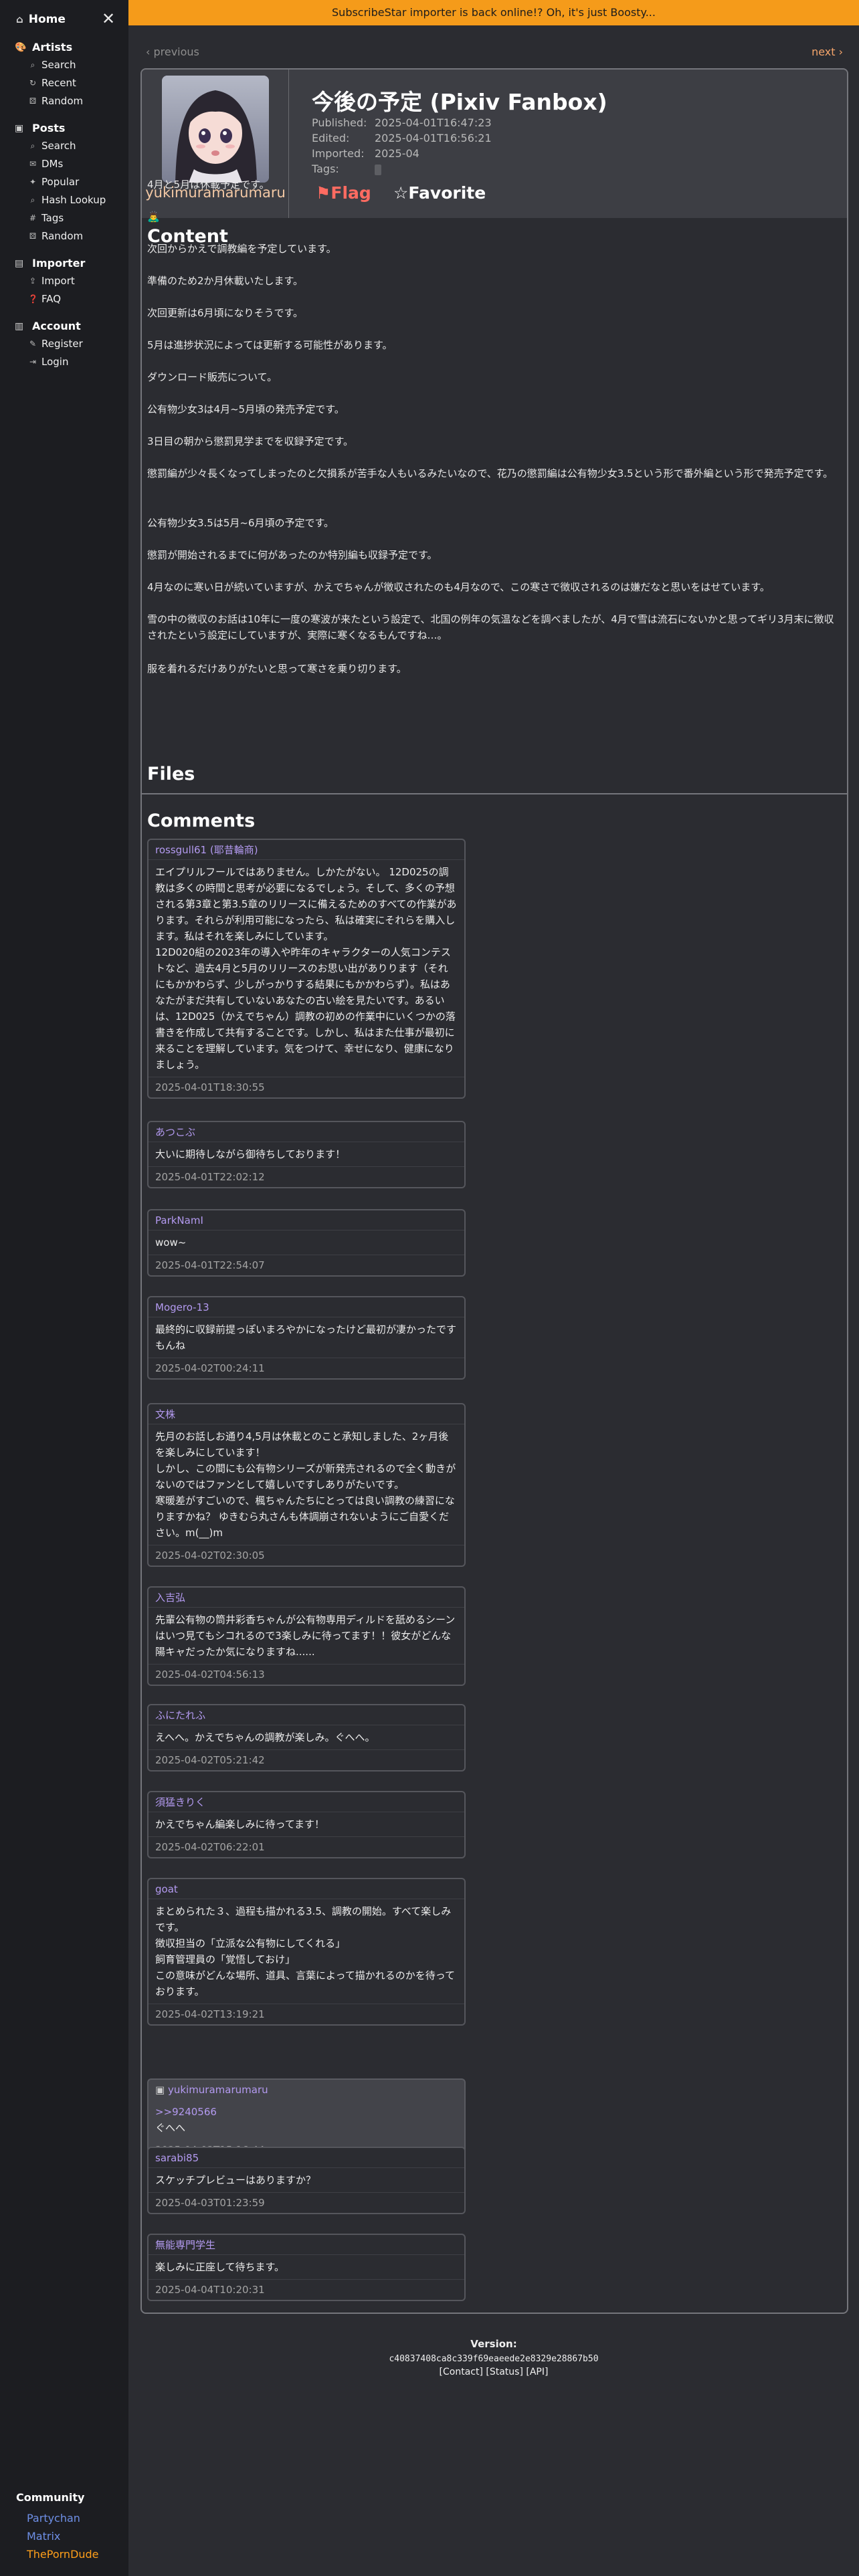  What do you see at coordinates (64, 326) in the screenshot?
I see `sidebar-section-account: ▥ Account` at bounding box center [64, 326].